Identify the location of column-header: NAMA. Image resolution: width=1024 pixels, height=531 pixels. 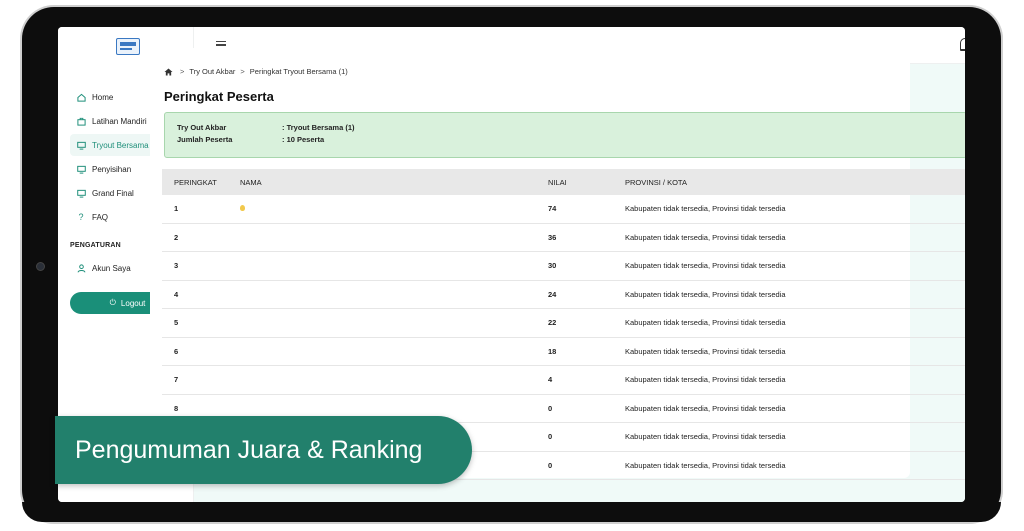
(251, 182).